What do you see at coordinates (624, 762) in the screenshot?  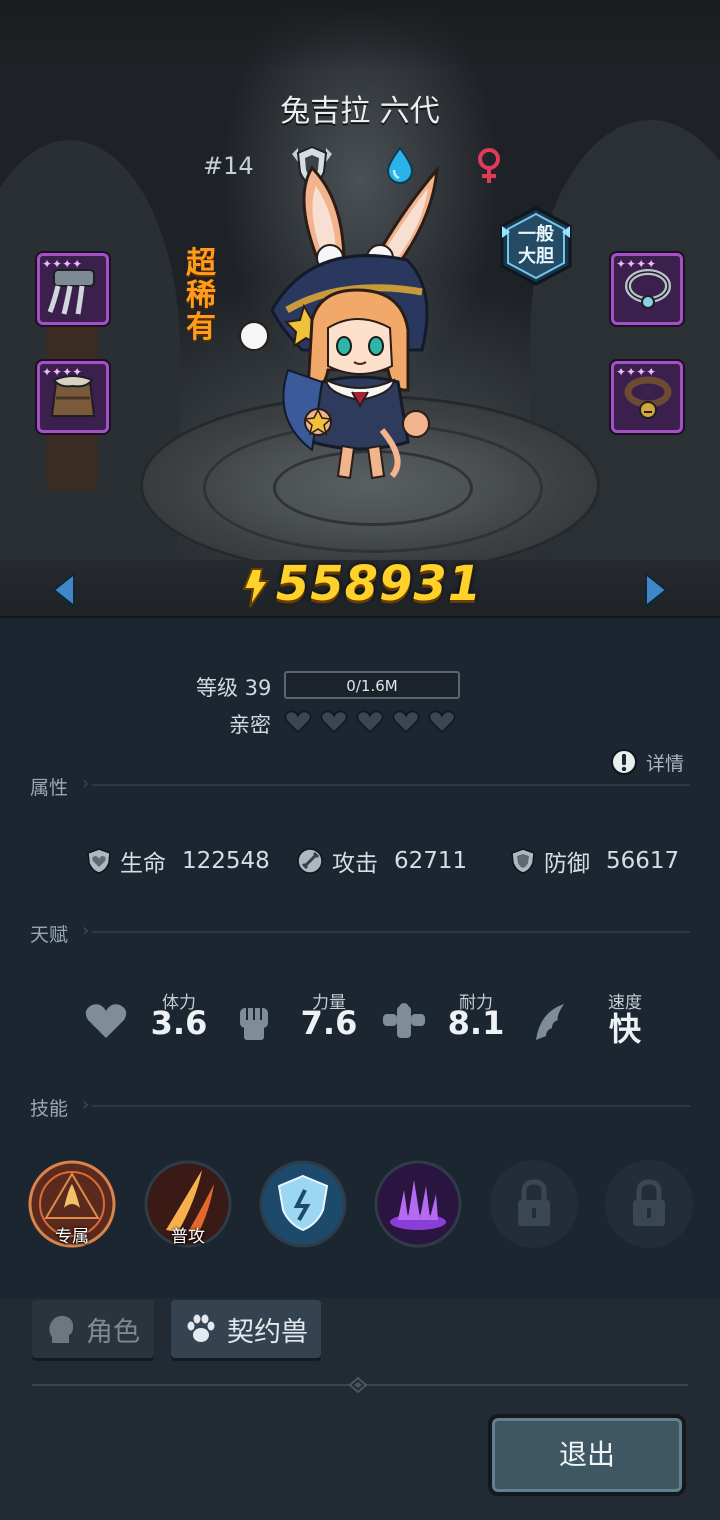 I see `info-exclamation-icon` at bounding box center [624, 762].